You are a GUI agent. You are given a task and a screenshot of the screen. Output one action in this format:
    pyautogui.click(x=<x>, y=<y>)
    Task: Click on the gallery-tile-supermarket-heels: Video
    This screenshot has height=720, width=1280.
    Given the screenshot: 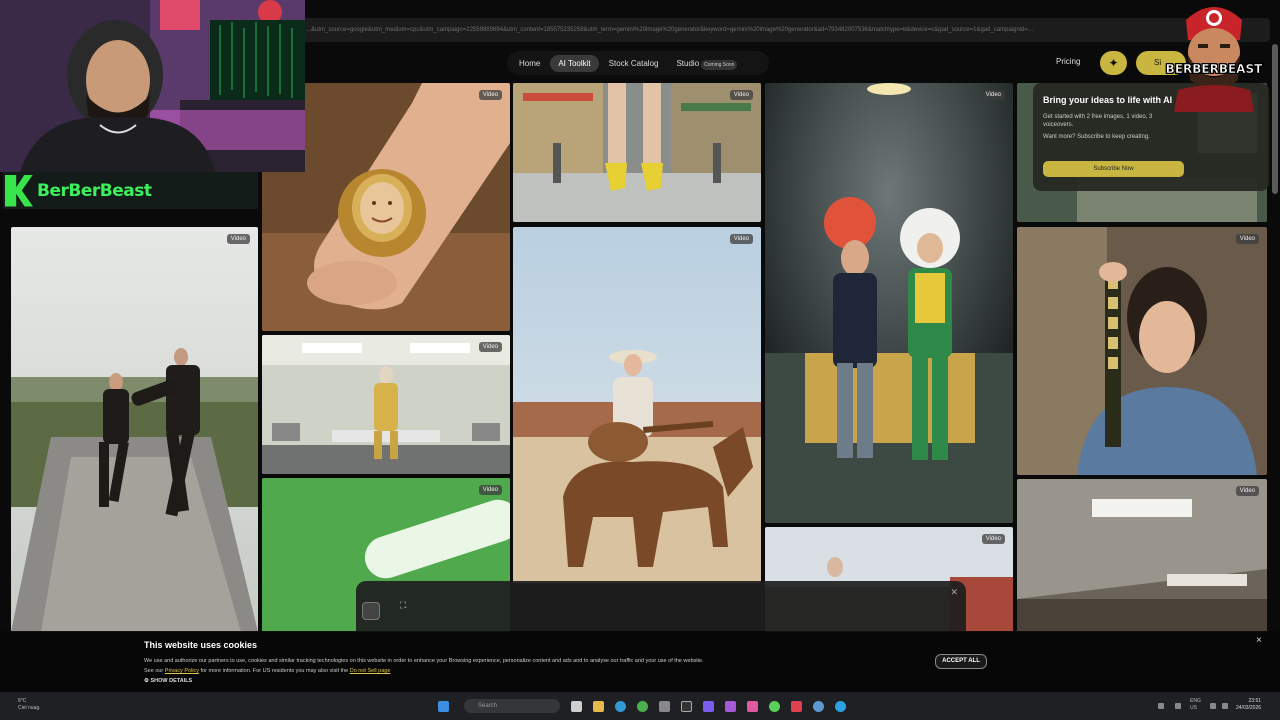 What is the action you would take?
    pyautogui.click(x=637, y=152)
    